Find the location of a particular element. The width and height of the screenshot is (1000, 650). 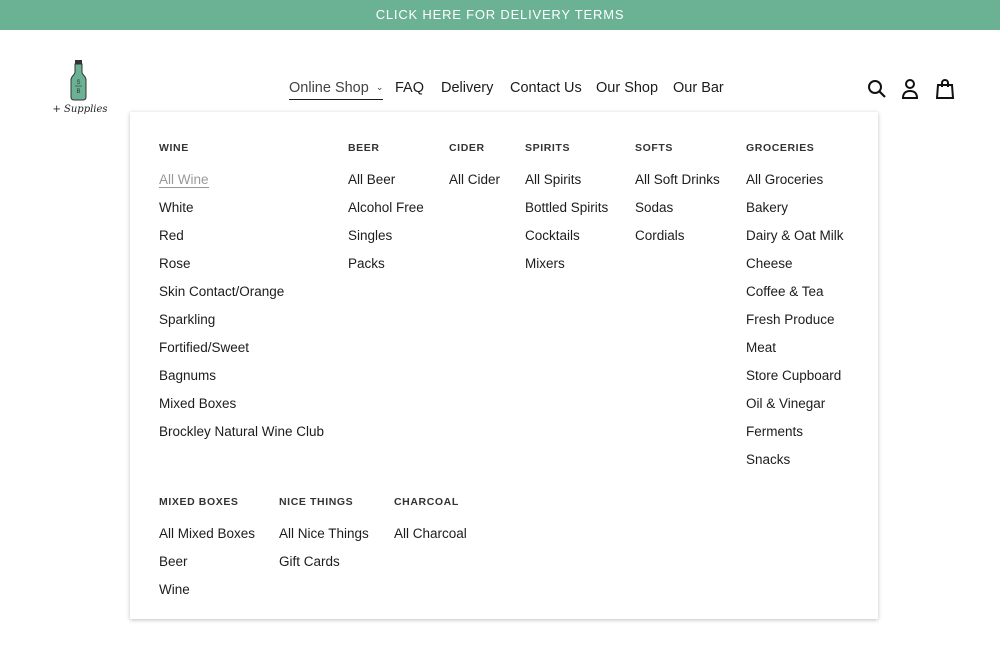

menu-item: Cheese is located at coordinates (795, 270).